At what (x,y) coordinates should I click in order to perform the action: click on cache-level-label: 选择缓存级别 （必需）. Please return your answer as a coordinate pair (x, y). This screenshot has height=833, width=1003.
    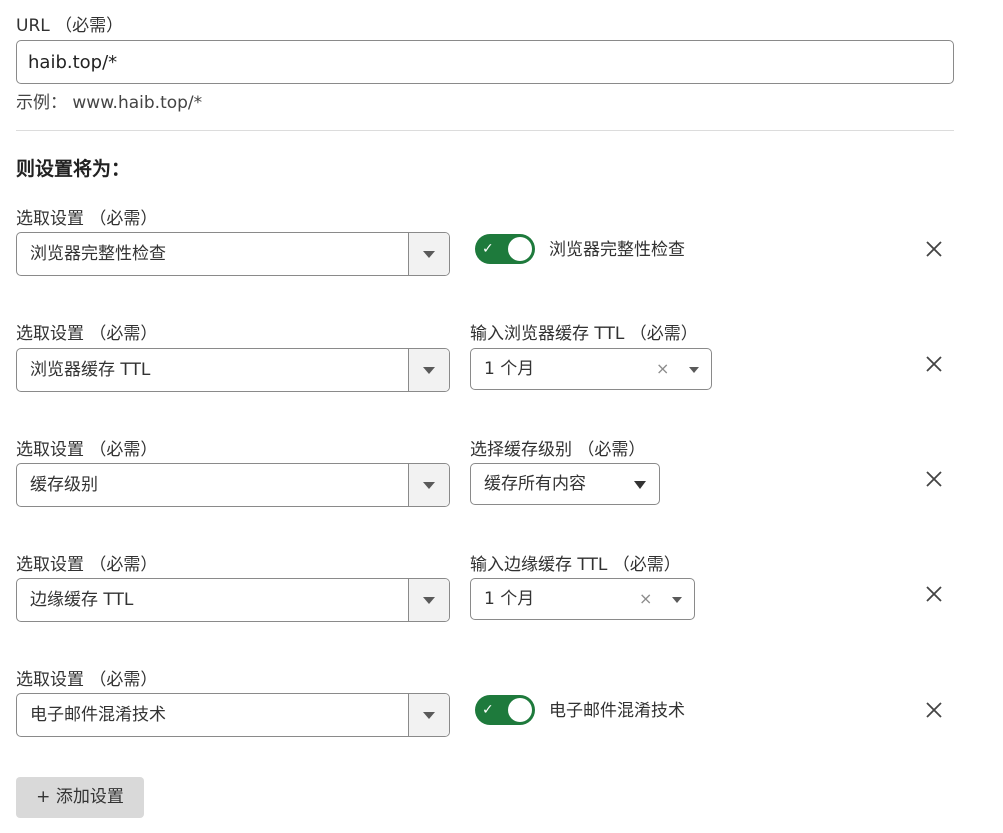
    Looking at the image, I should click on (558, 450).